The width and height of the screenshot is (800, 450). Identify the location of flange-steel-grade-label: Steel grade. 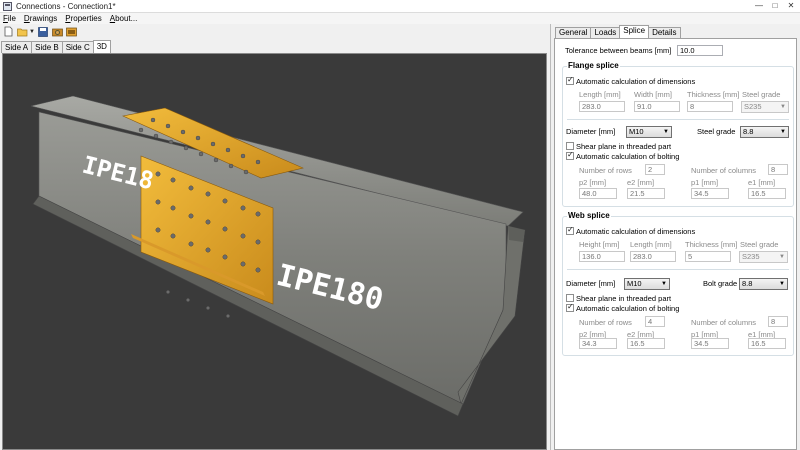
(761, 94).